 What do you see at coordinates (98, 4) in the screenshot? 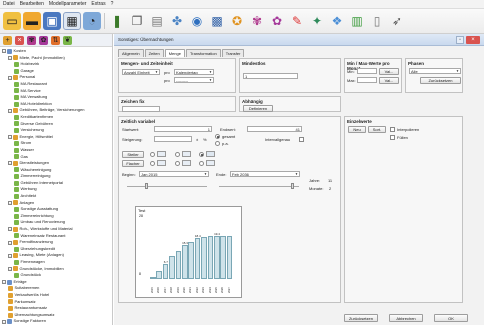
I see `menu-item: Extras` at bounding box center [98, 4].